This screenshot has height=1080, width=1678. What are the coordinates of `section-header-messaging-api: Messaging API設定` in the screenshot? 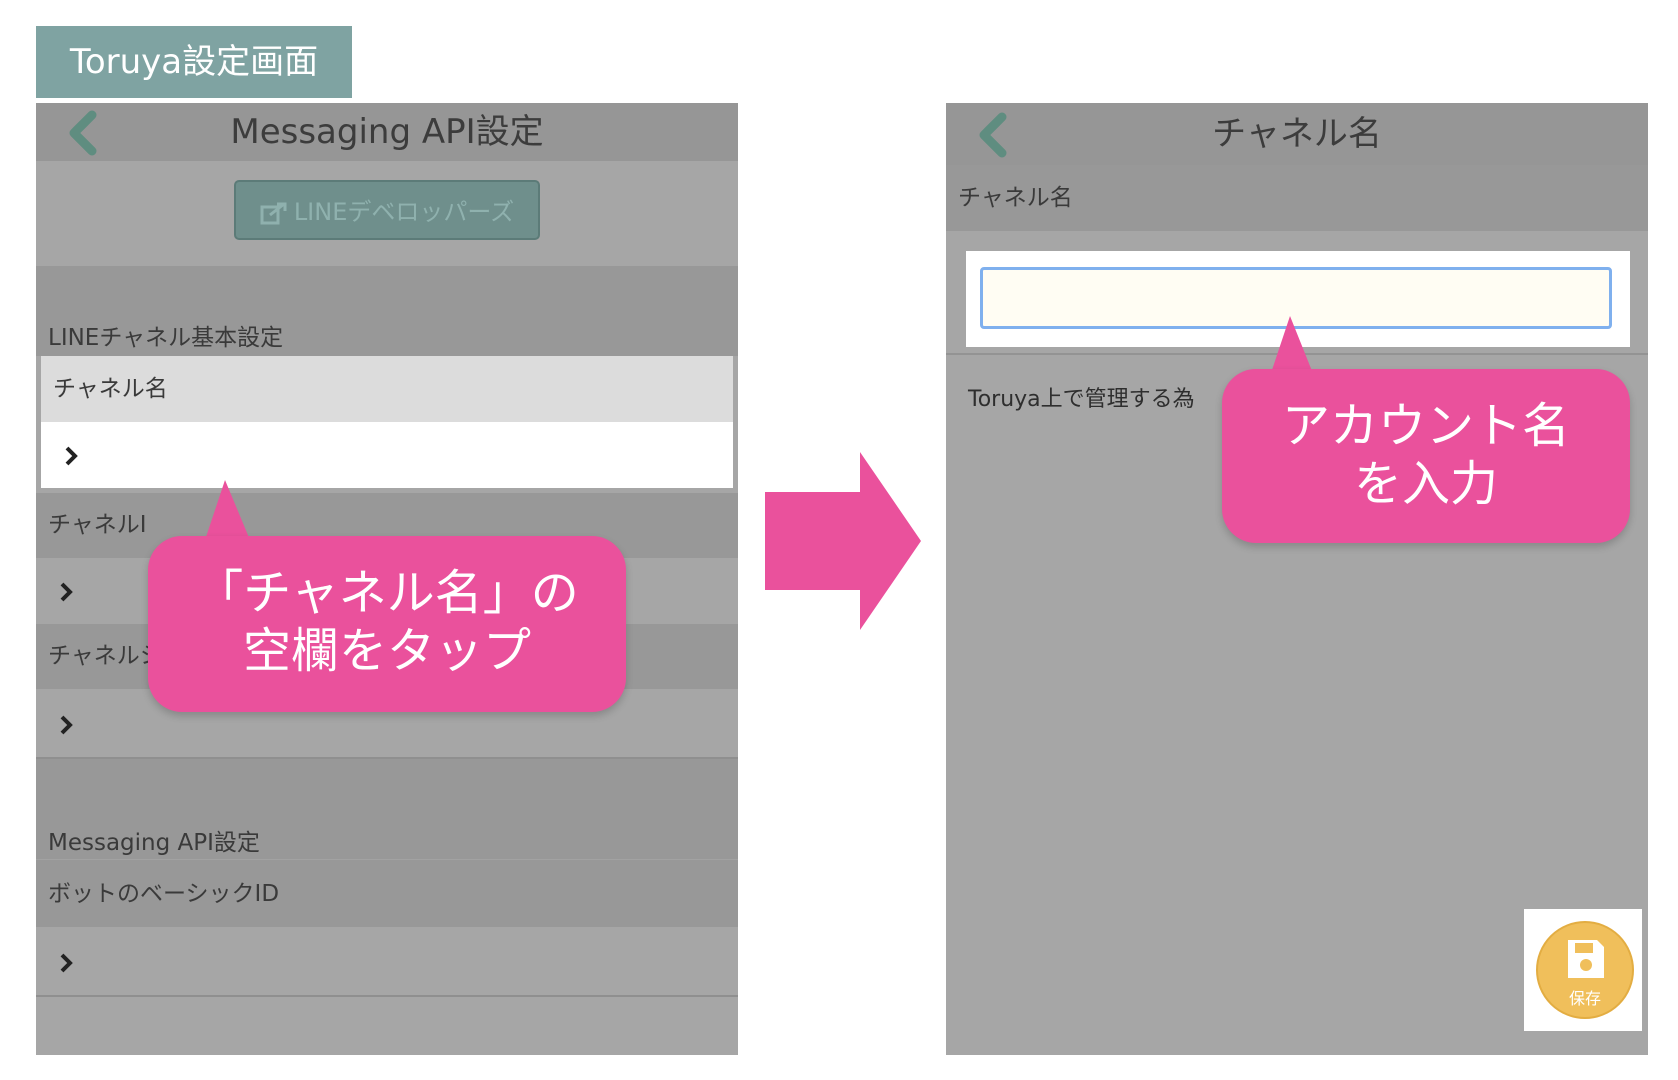 It's located at (387, 809).